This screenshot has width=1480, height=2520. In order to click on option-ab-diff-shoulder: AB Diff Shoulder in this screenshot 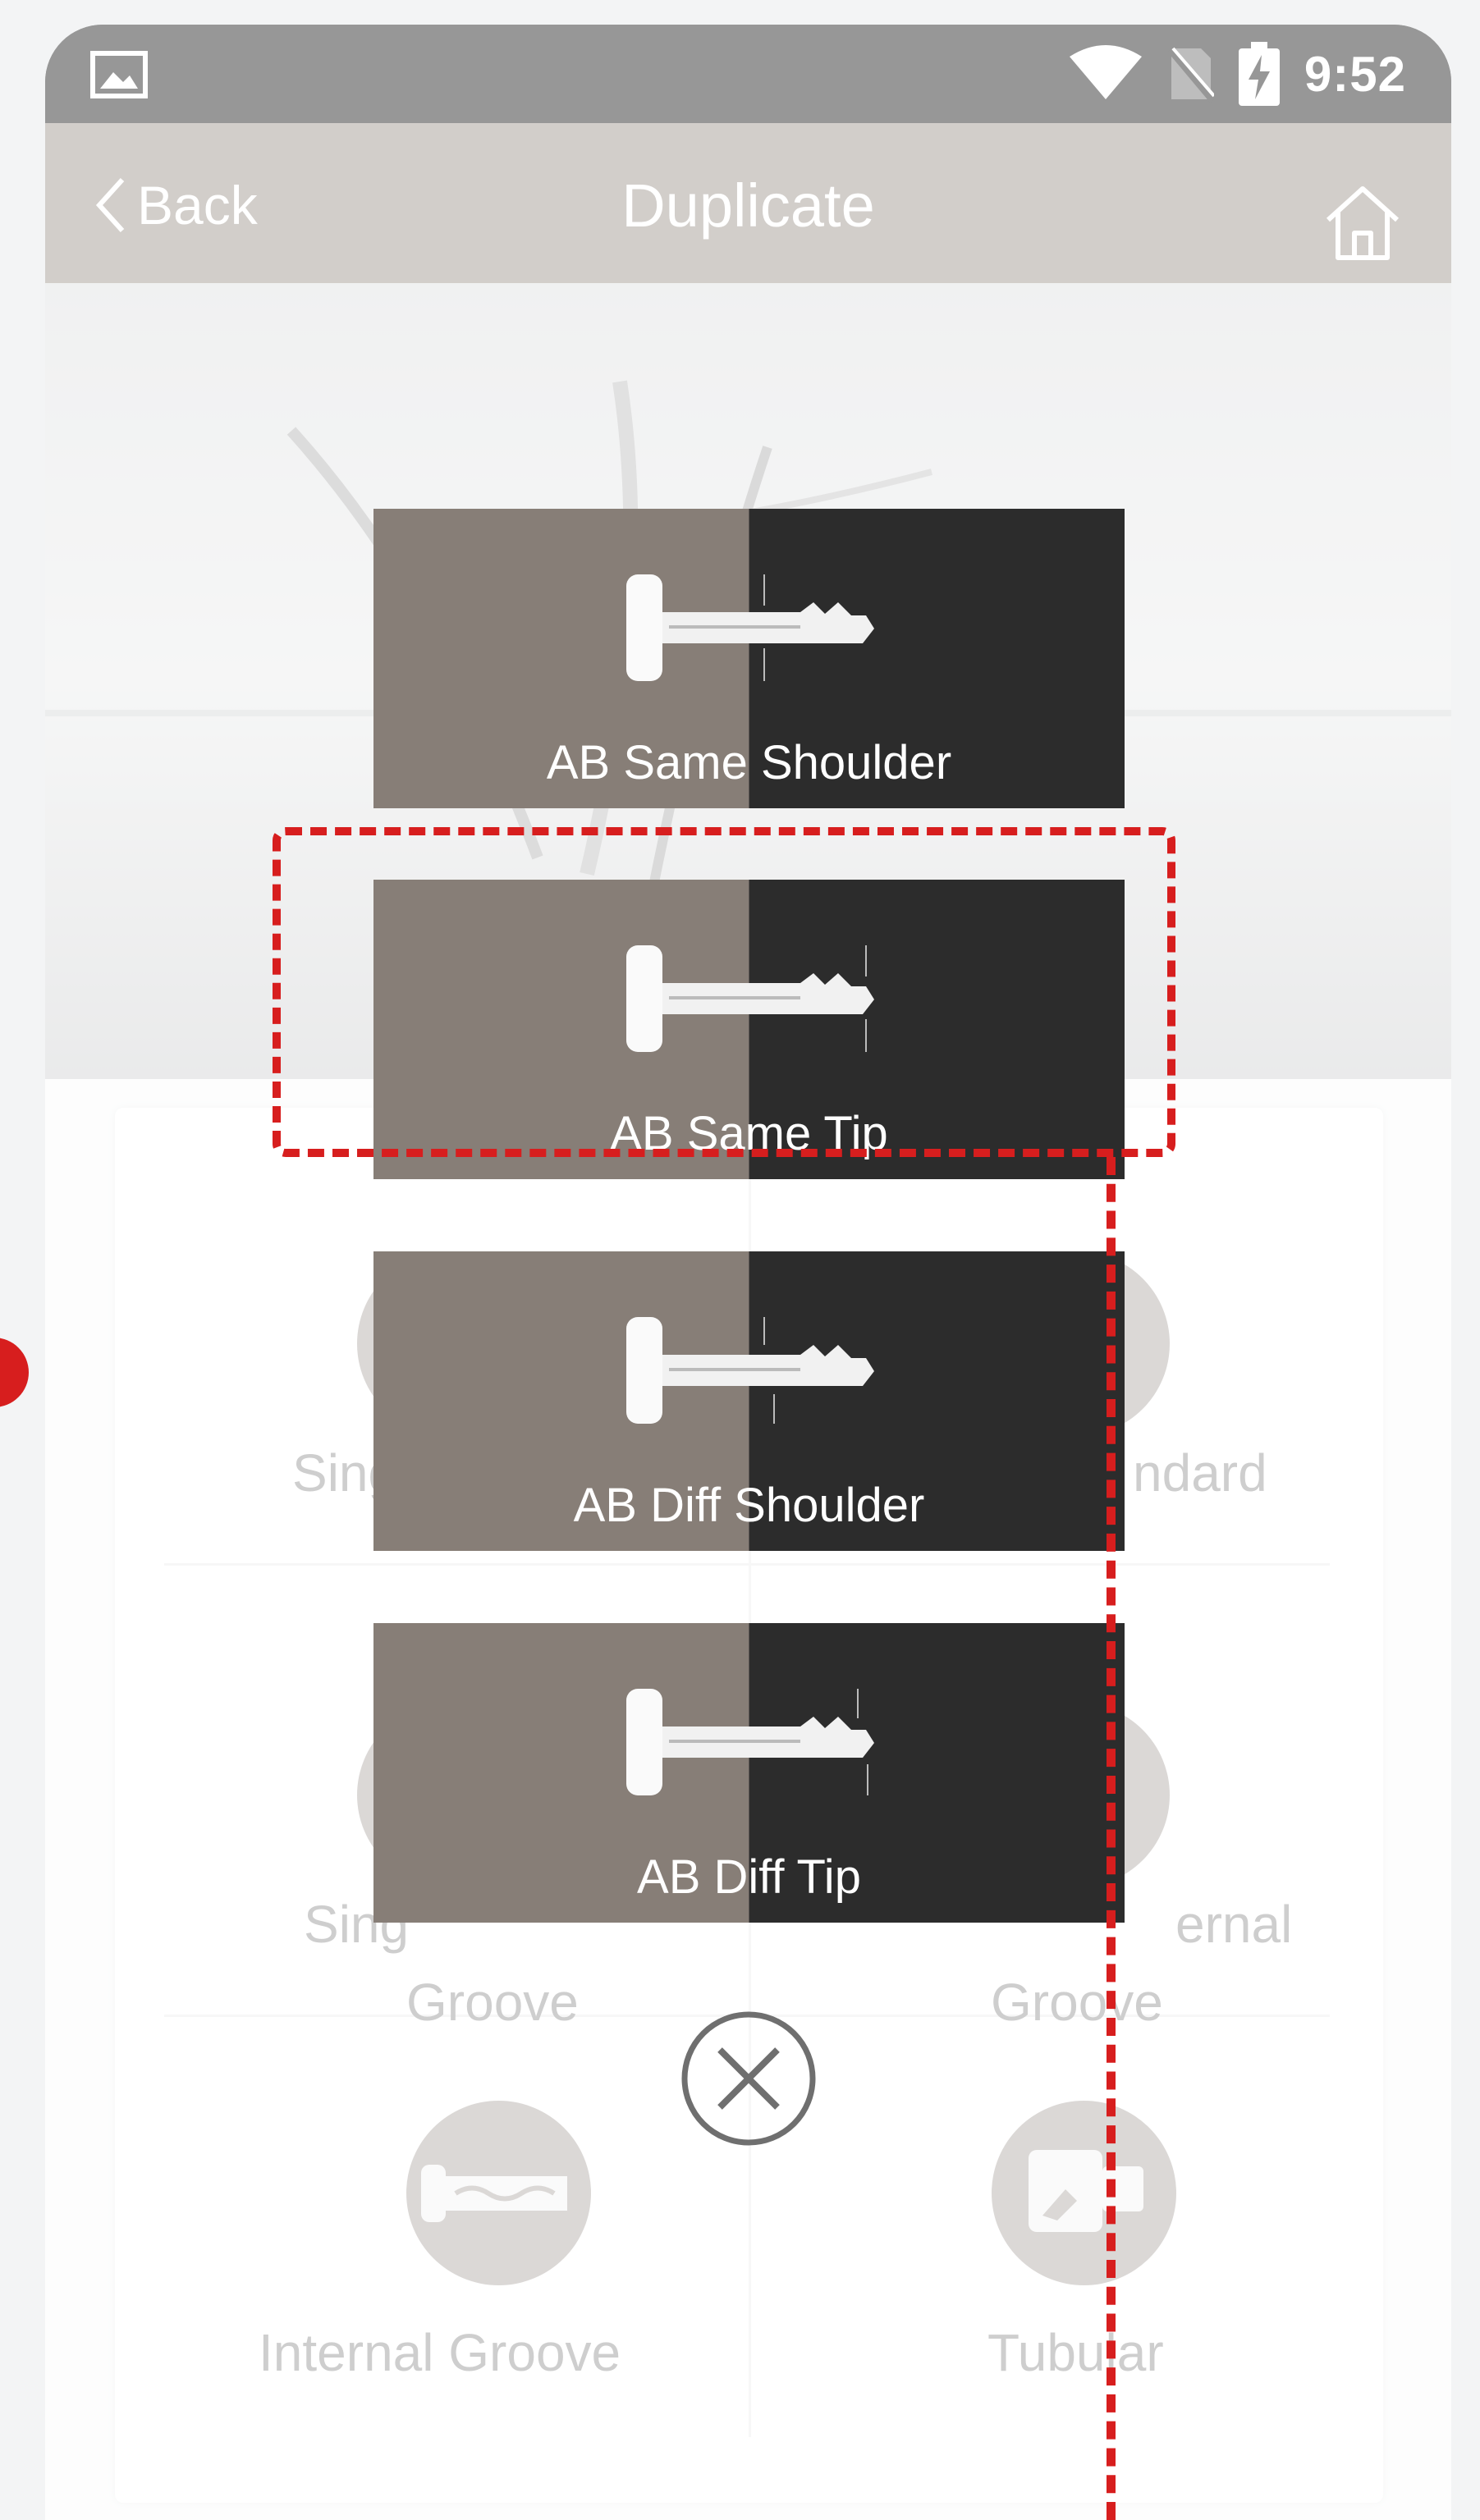, I will do `click(749, 1401)`.